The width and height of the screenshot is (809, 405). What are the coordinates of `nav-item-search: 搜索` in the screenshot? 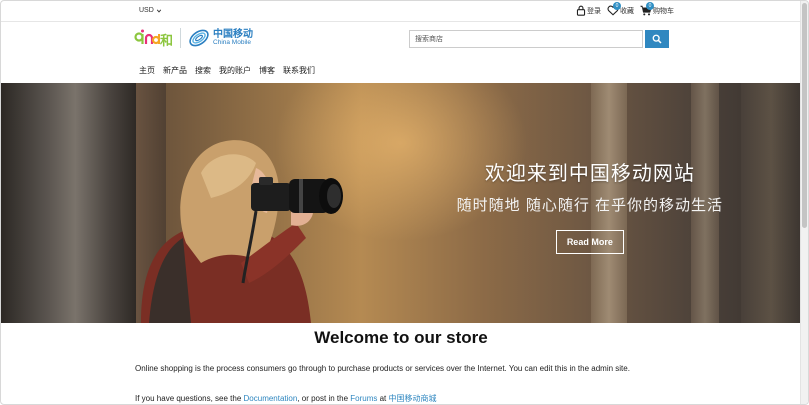 It's located at (203, 70).